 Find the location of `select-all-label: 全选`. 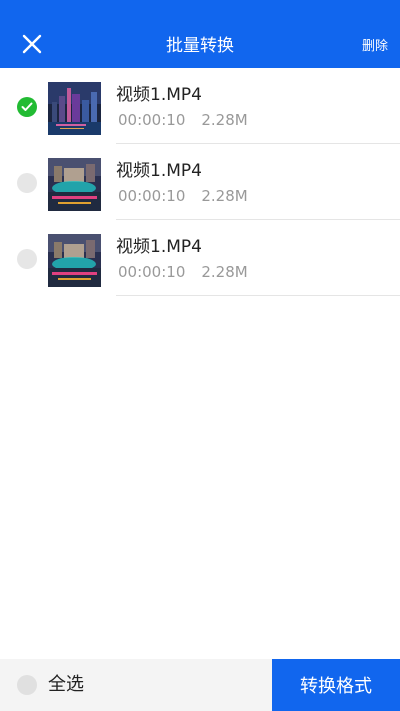

select-all-label: 全选 is located at coordinates (66, 684).